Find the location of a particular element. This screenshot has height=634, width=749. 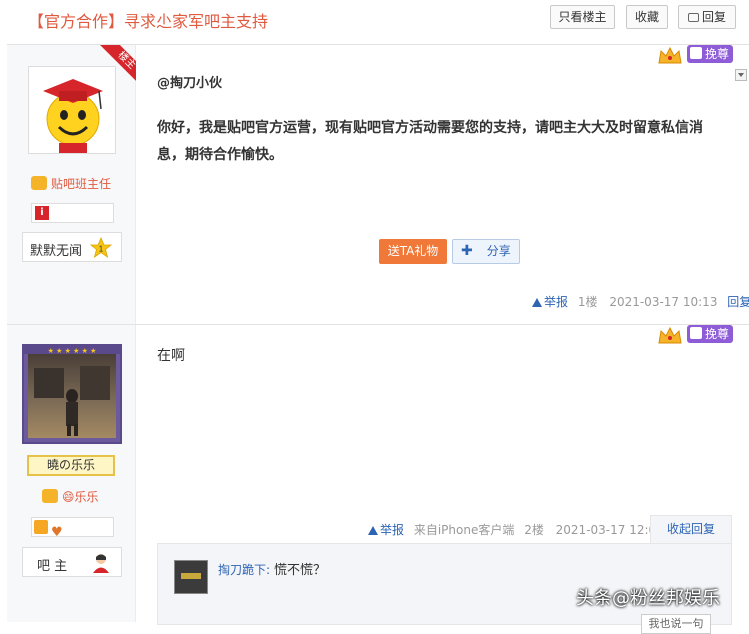

reply-link: 回复 is located at coordinates (738, 302).